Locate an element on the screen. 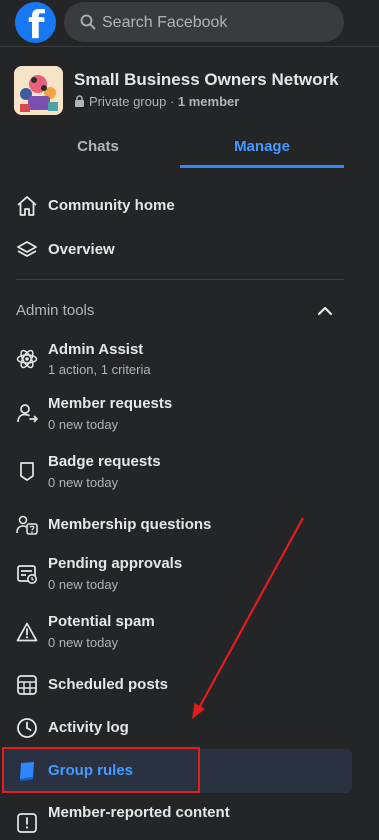 The image size is (379, 840). badge-icon is located at coordinates (27, 471).